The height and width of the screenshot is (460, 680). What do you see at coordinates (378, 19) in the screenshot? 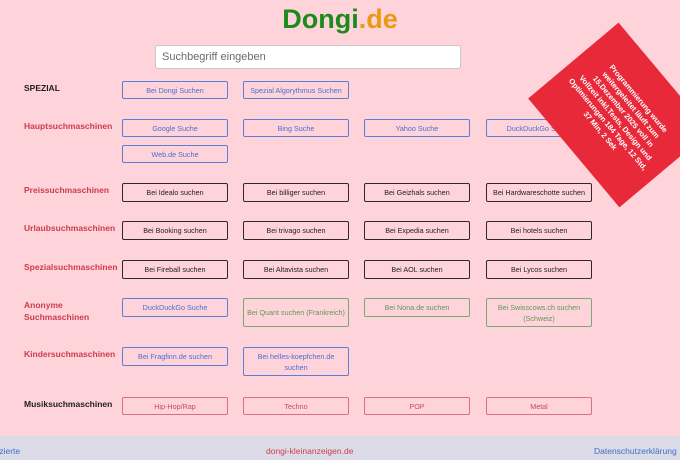
I see `logo-text-tld: .de` at bounding box center [378, 19].